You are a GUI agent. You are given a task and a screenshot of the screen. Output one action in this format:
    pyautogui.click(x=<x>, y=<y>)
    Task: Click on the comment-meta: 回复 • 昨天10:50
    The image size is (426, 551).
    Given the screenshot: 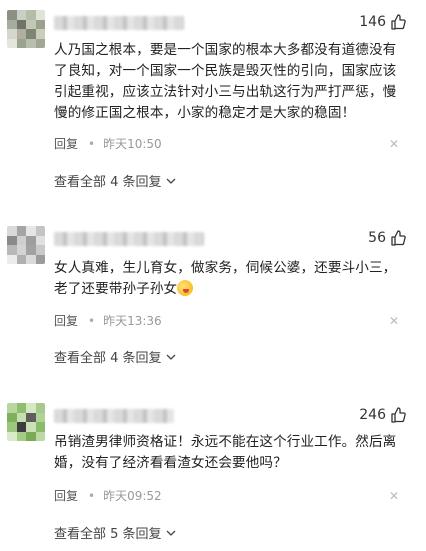 What is the action you would take?
    pyautogui.click(x=108, y=143)
    